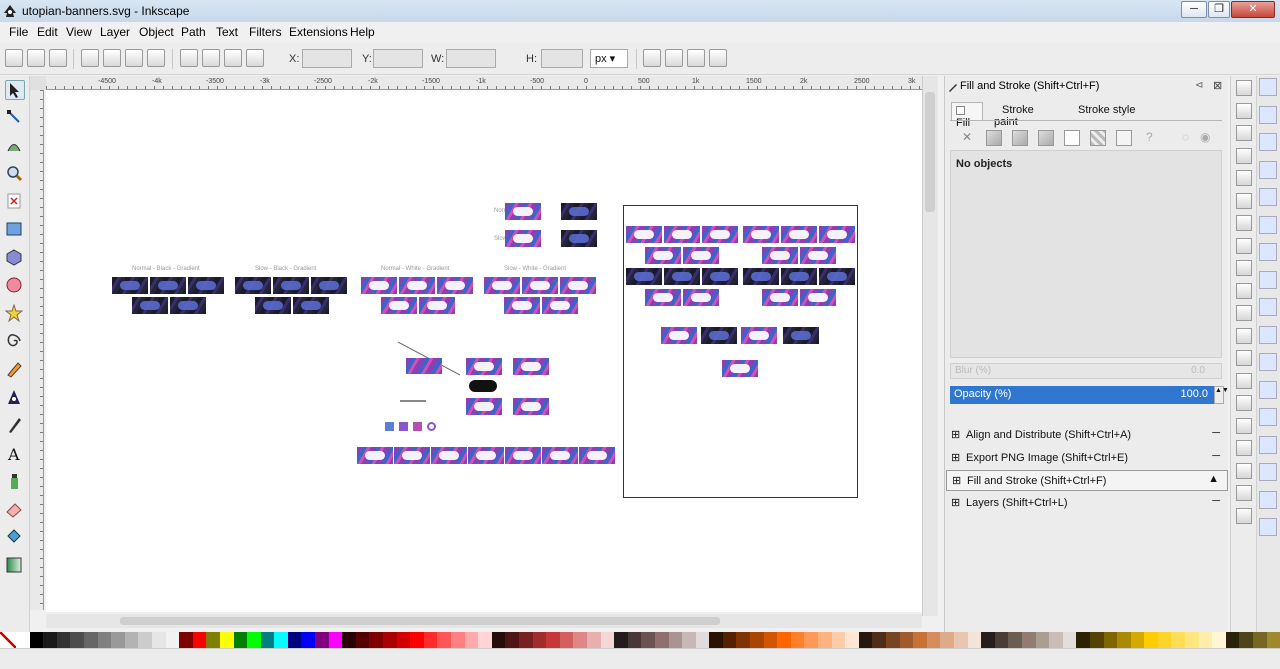  Describe the element at coordinates (79, 32) in the screenshot. I see `menu-view: View` at that location.